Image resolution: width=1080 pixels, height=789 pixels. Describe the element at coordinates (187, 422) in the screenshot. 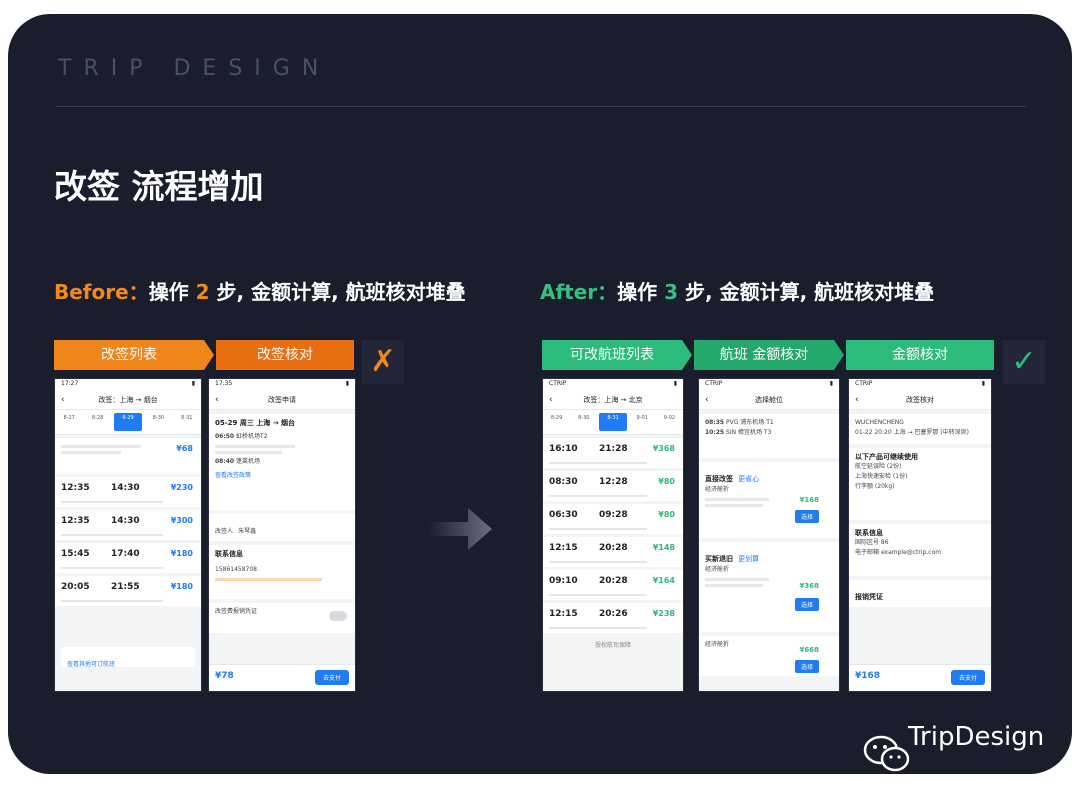

I see `date-tab: 8-31` at that location.